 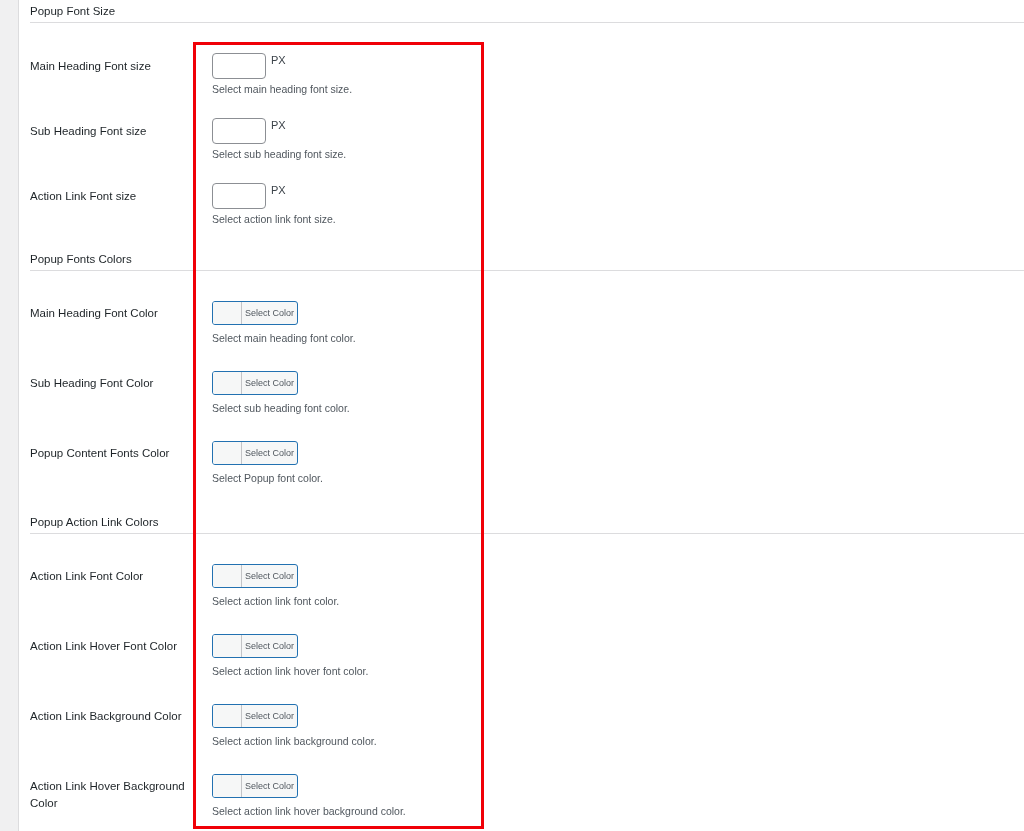 I want to click on field-description: Select Popup font color., so click(x=268, y=478).